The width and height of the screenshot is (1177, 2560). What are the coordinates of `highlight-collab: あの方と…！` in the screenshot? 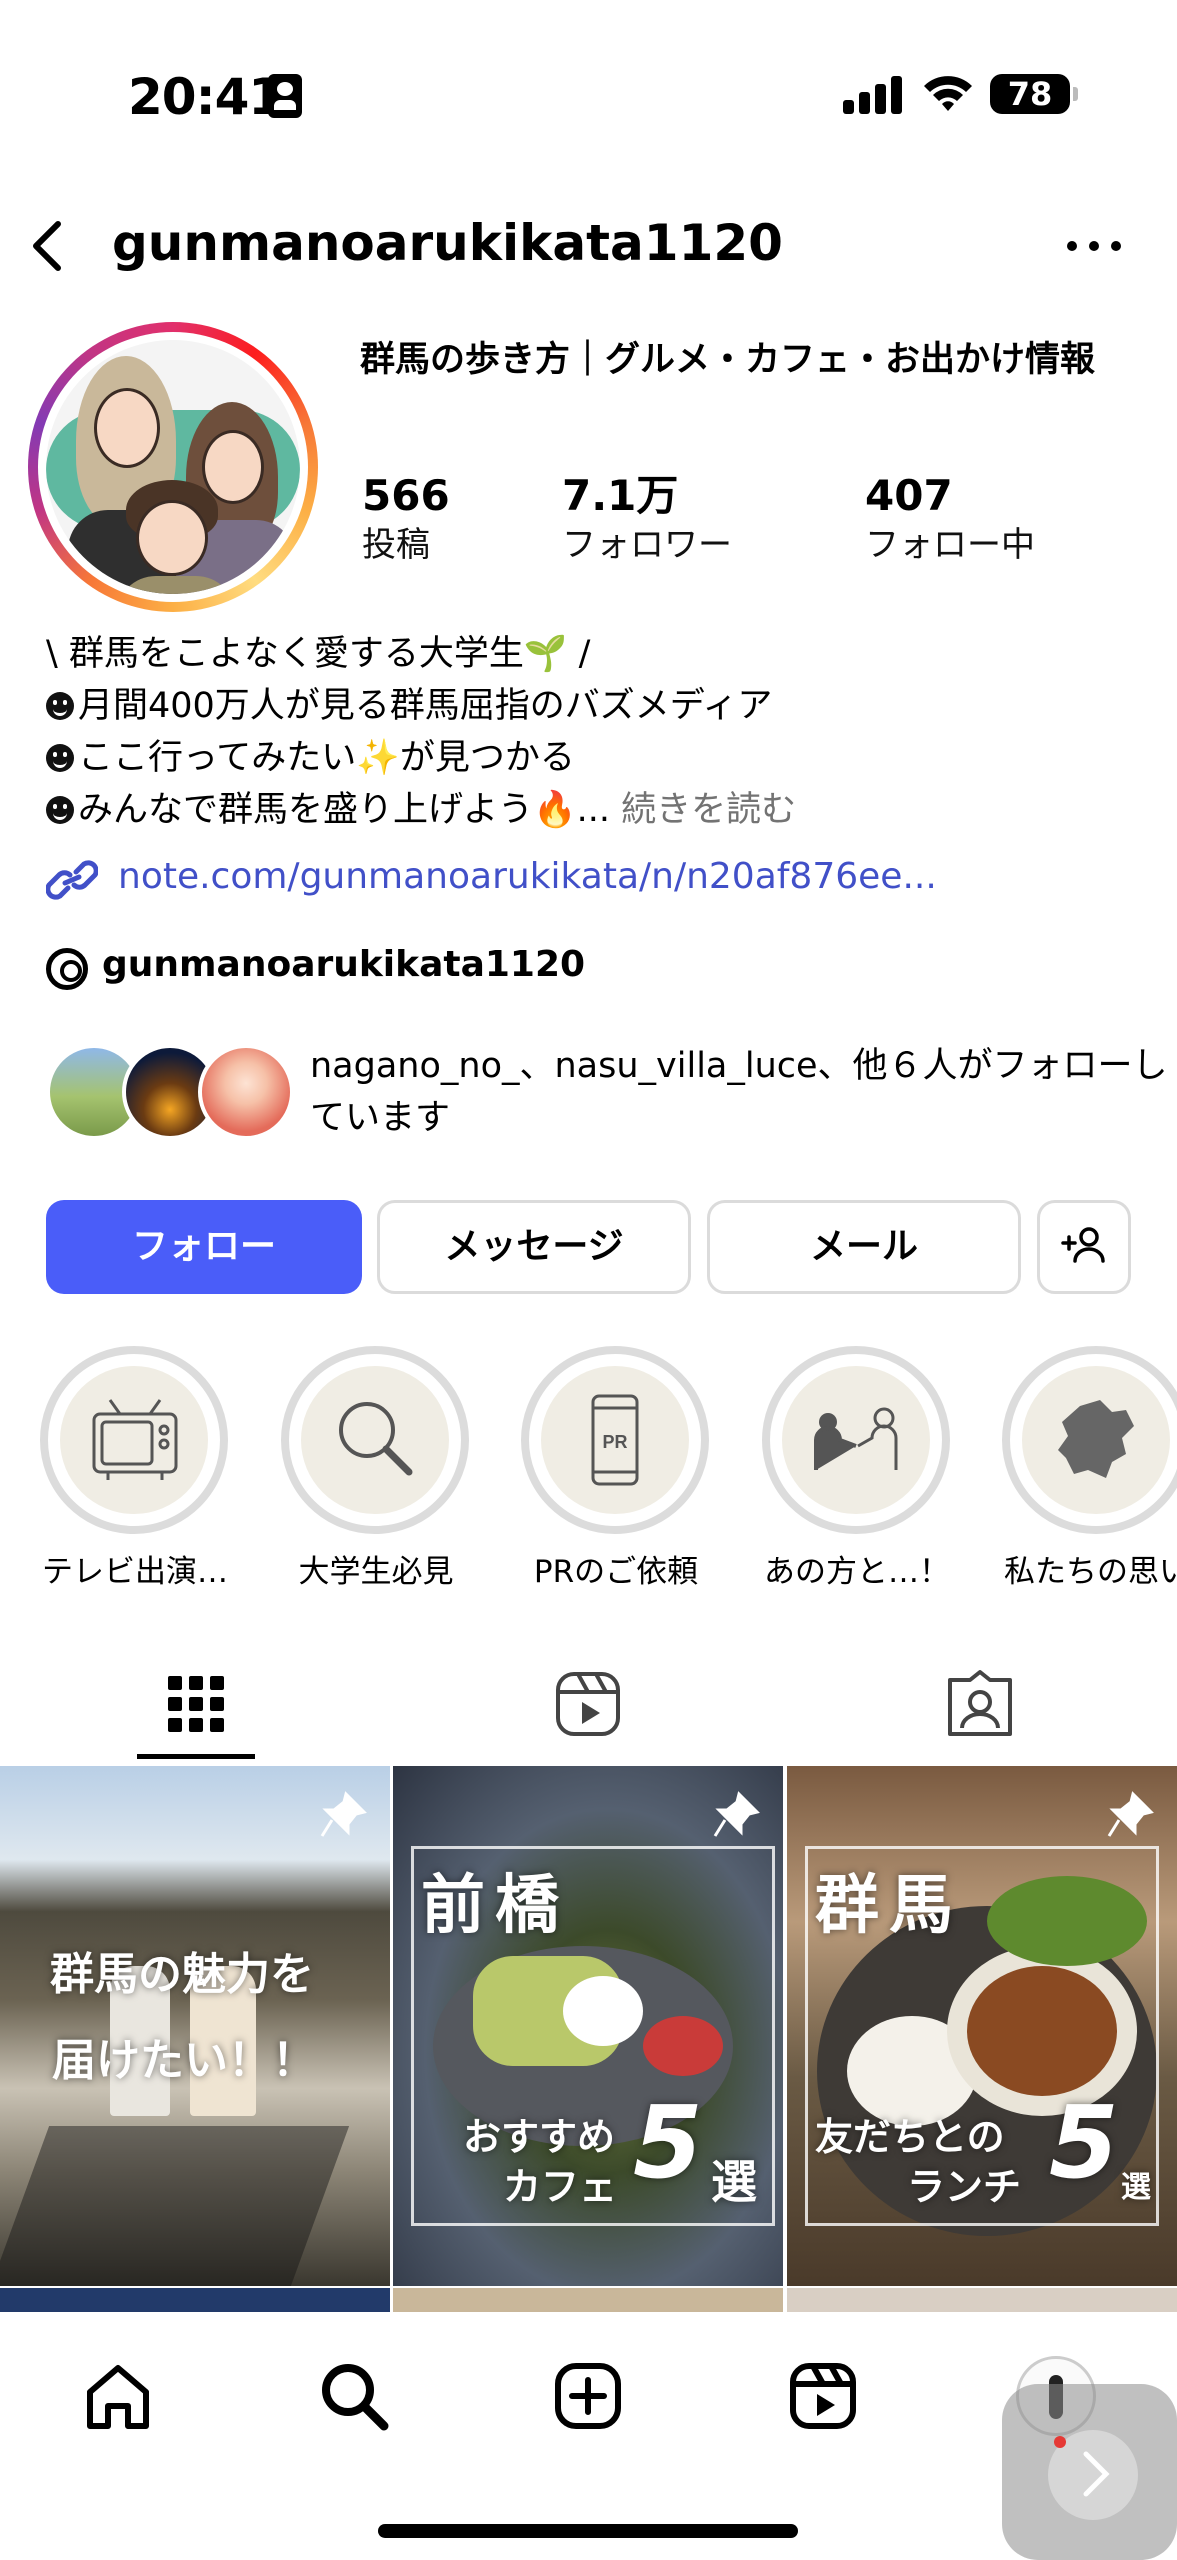 It's located at (857, 1468).